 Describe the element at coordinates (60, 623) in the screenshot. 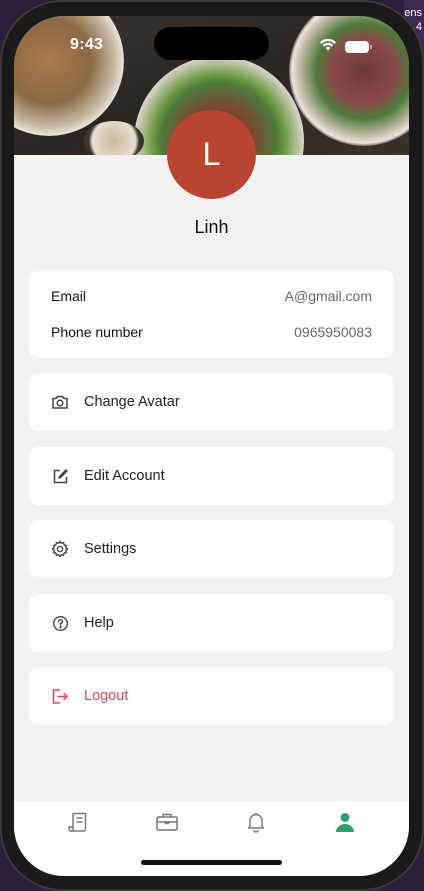

I see `help-circle-icon` at that location.